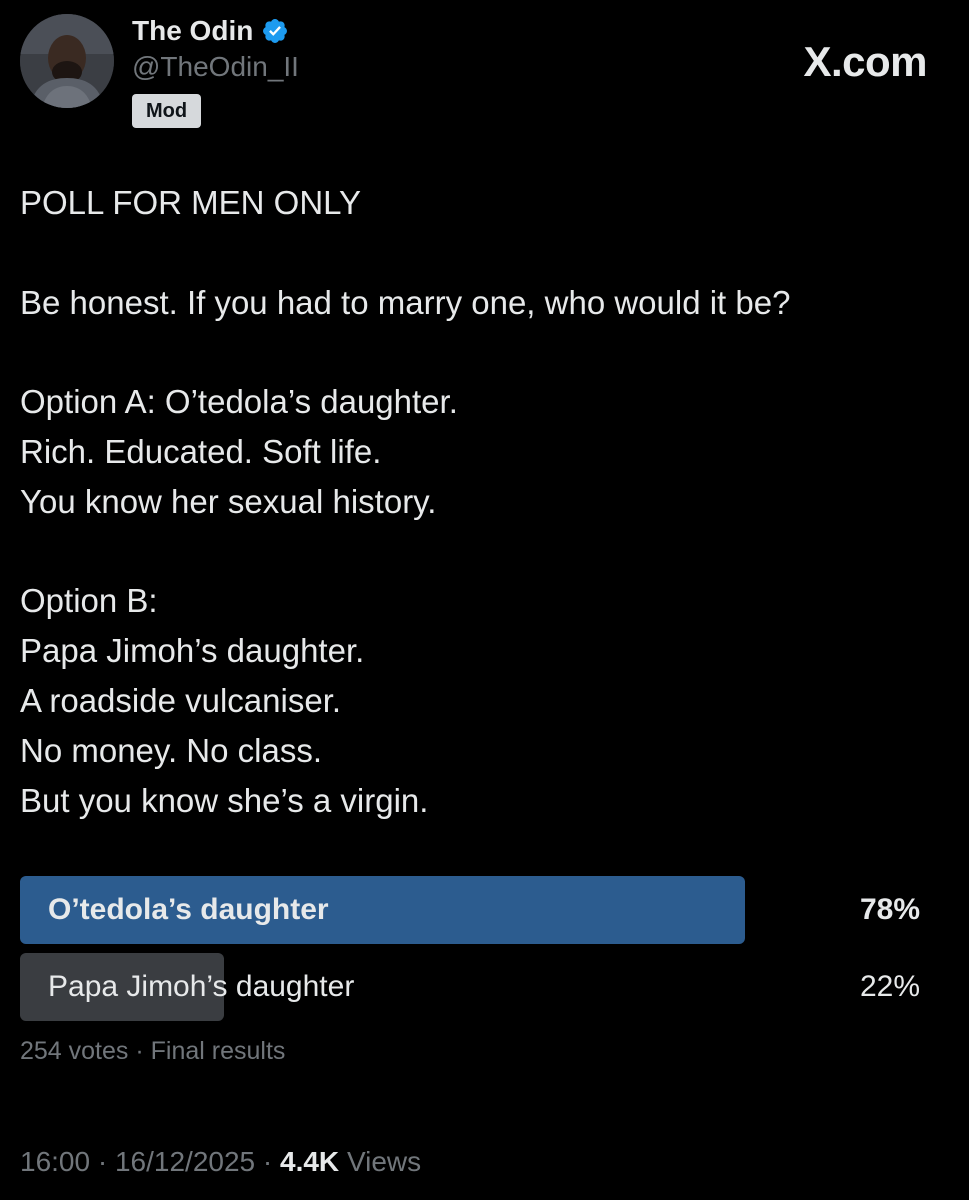 The width and height of the screenshot is (969, 1200). What do you see at coordinates (384, 1161) in the screenshot?
I see `views-label: Views` at bounding box center [384, 1161].